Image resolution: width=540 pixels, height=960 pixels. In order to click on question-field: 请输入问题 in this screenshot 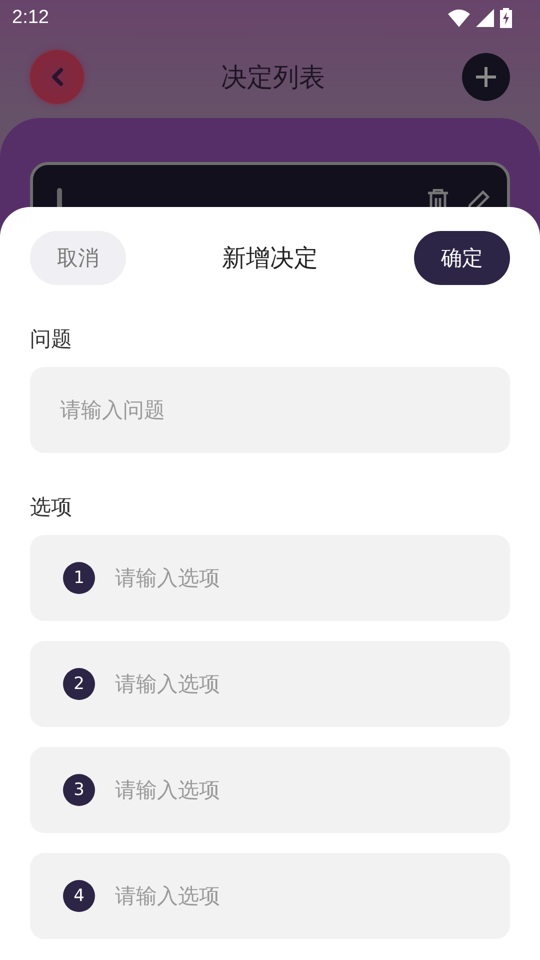, I will do `click(270, 410)`.